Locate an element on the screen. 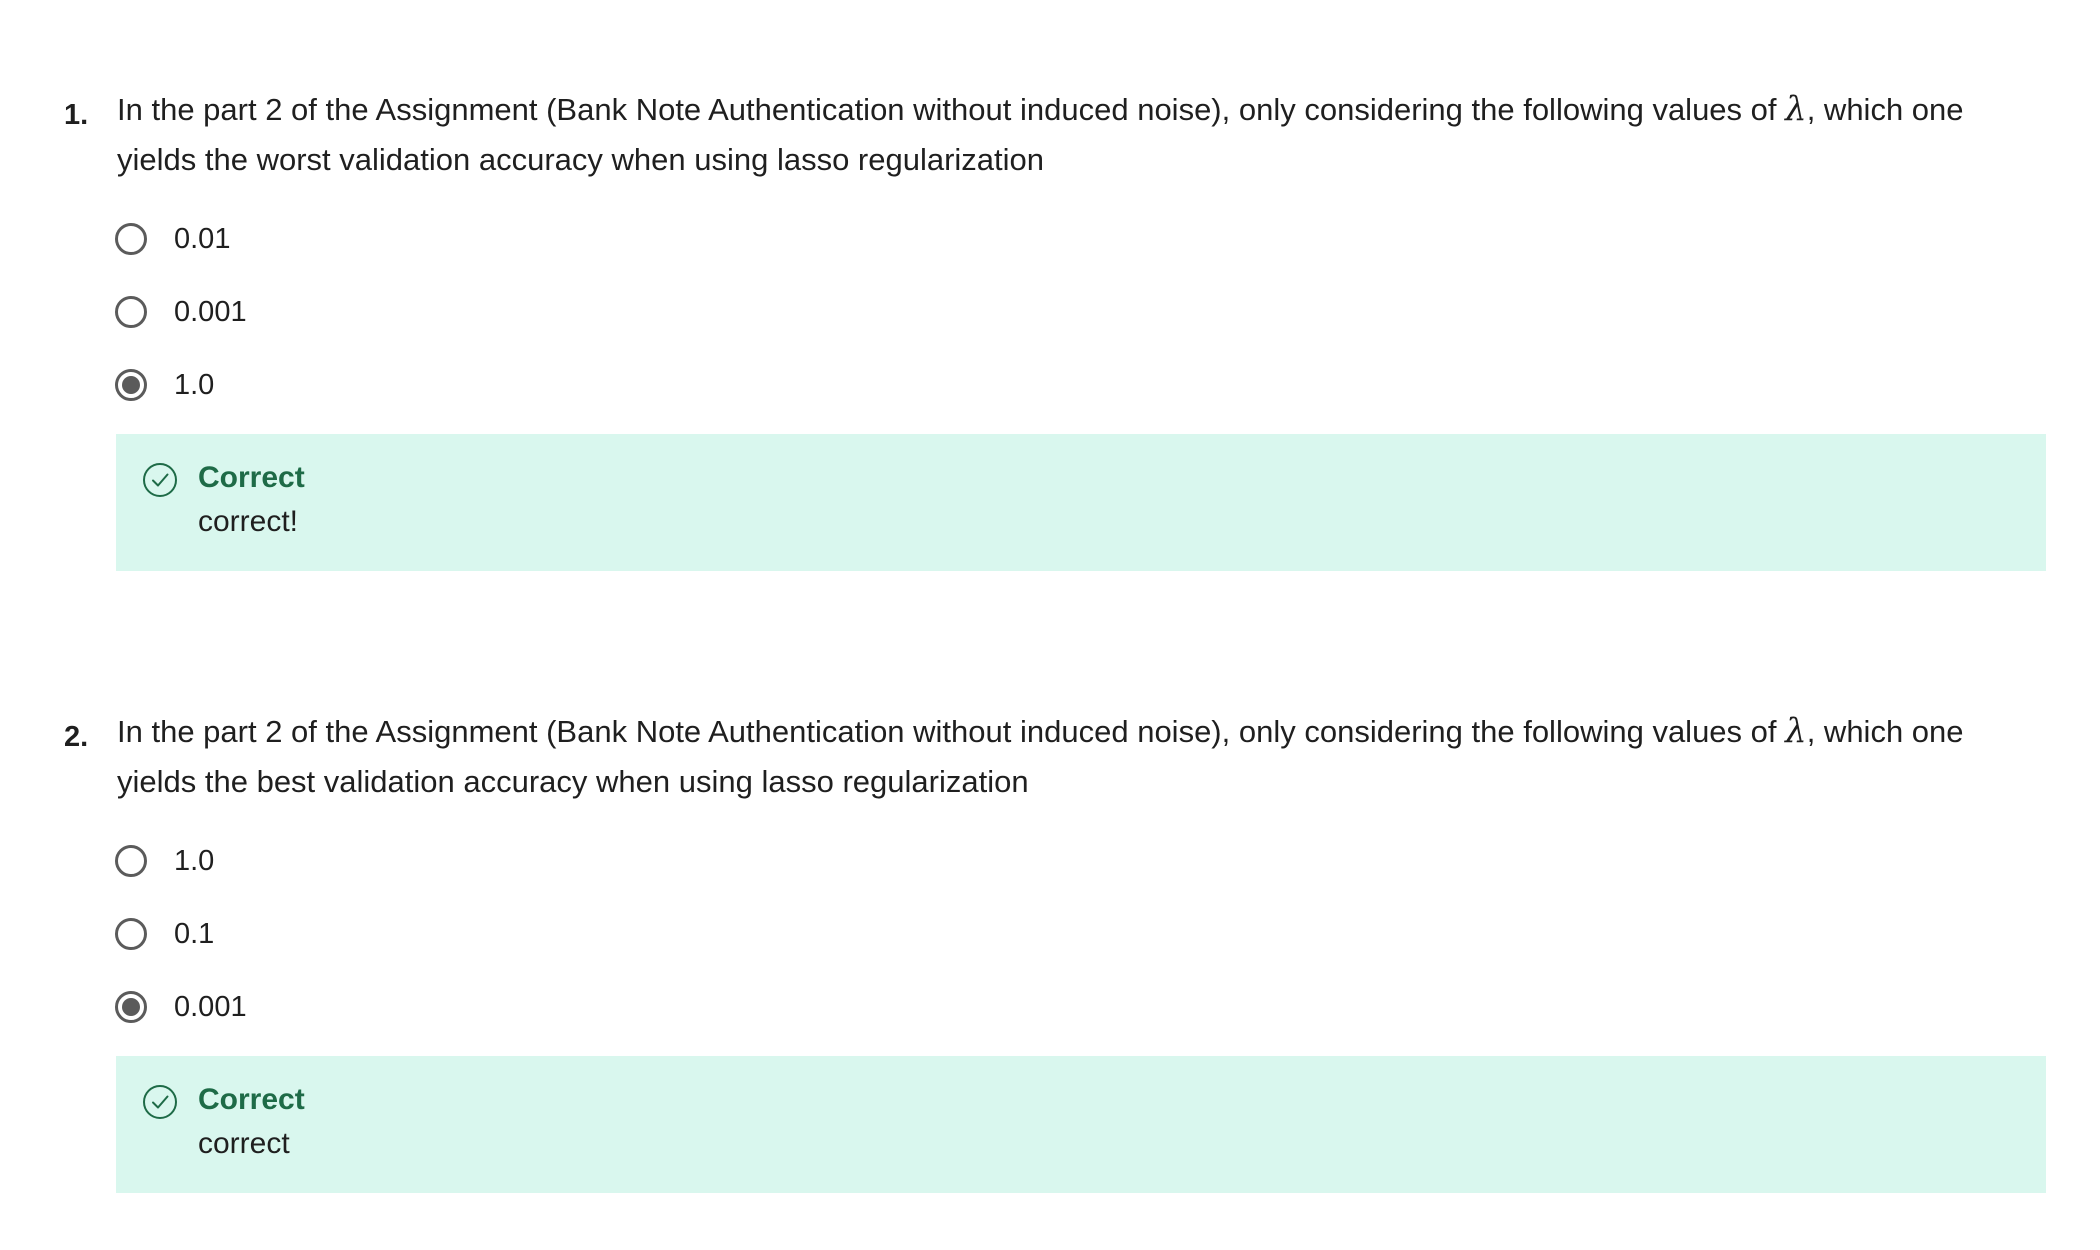 The height and width of the screenshot is (1250, 2100). question-number: 2. is located at coordinates (76, 737).